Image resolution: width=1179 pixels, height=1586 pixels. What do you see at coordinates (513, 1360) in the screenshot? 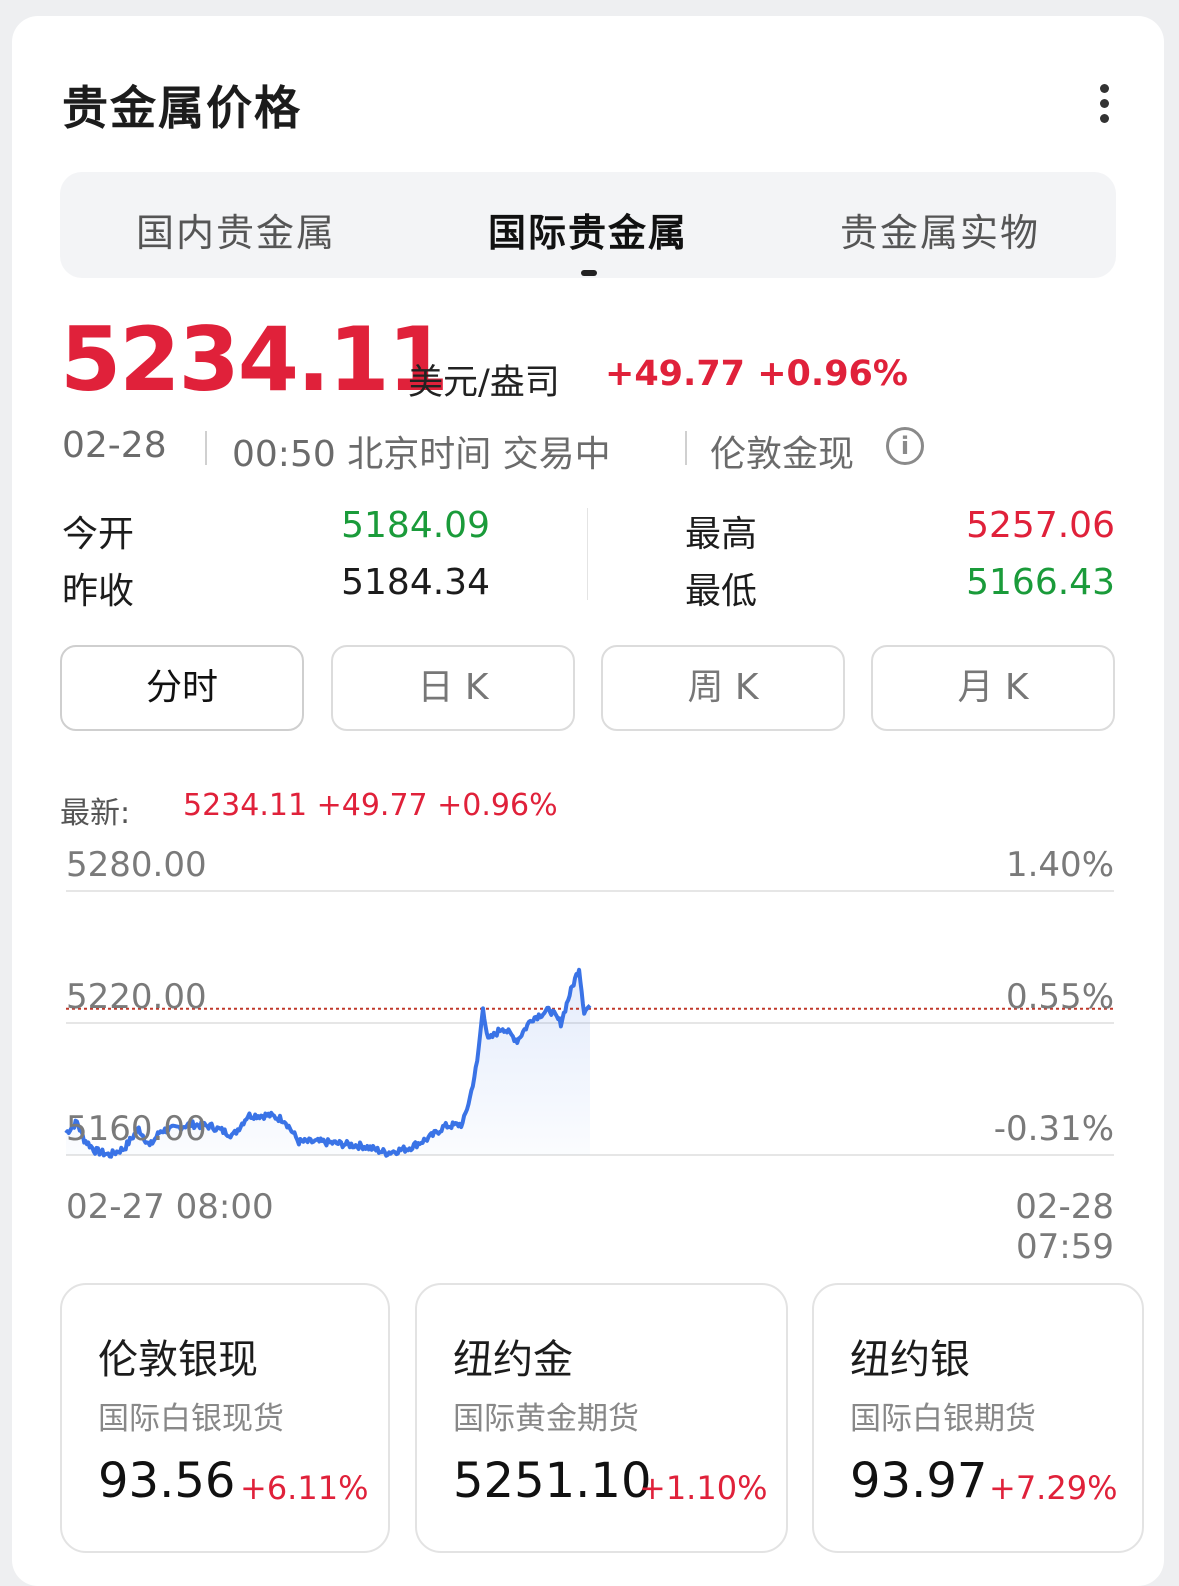
I see `instrument-name: 纽约金` at bounding box center [513, 1360].